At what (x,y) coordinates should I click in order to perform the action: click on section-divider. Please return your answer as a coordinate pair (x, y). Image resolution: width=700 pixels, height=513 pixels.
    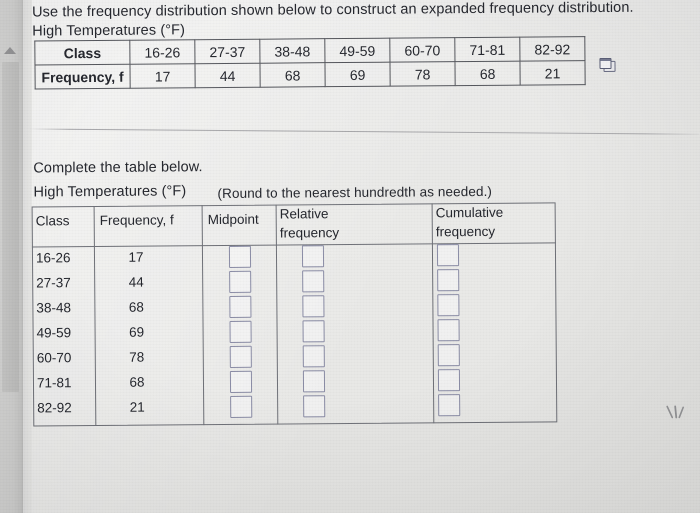
    Looking at the image, I should click on (363, 131).